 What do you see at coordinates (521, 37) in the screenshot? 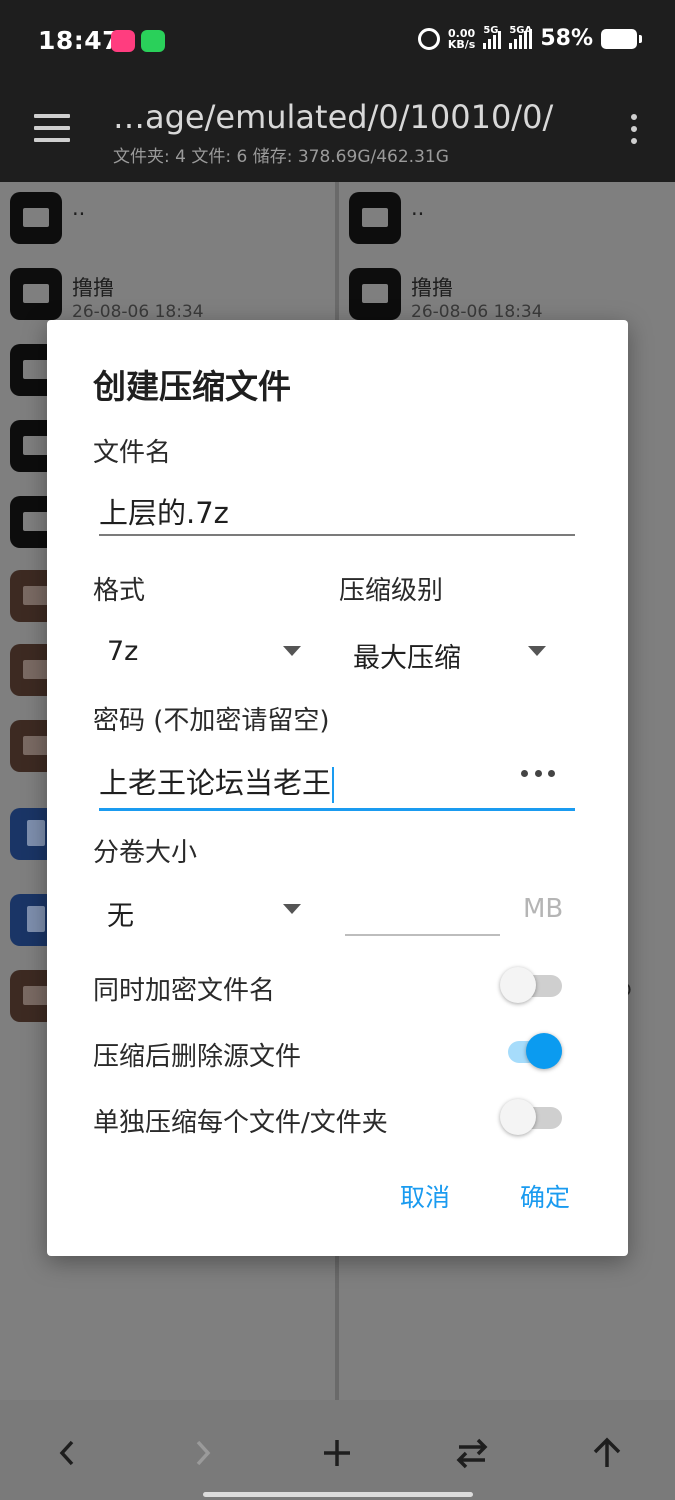
I see `signal-icon-2: 5GA` at bounding box center [521, 37].